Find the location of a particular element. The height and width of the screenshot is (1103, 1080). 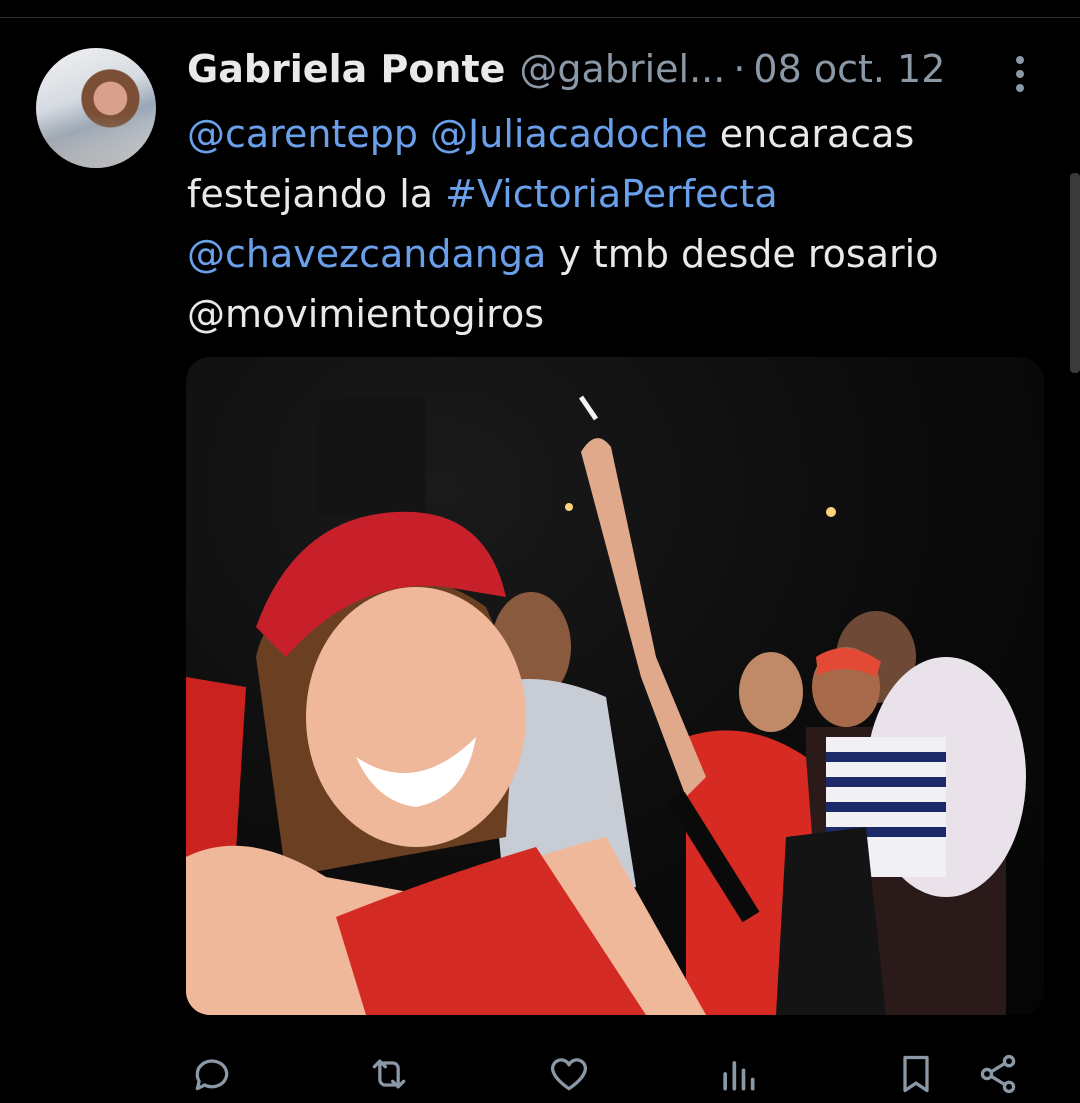

tweet-text-line: festejando la #VictoriaPerfecta is located at coordinates (612, 194).